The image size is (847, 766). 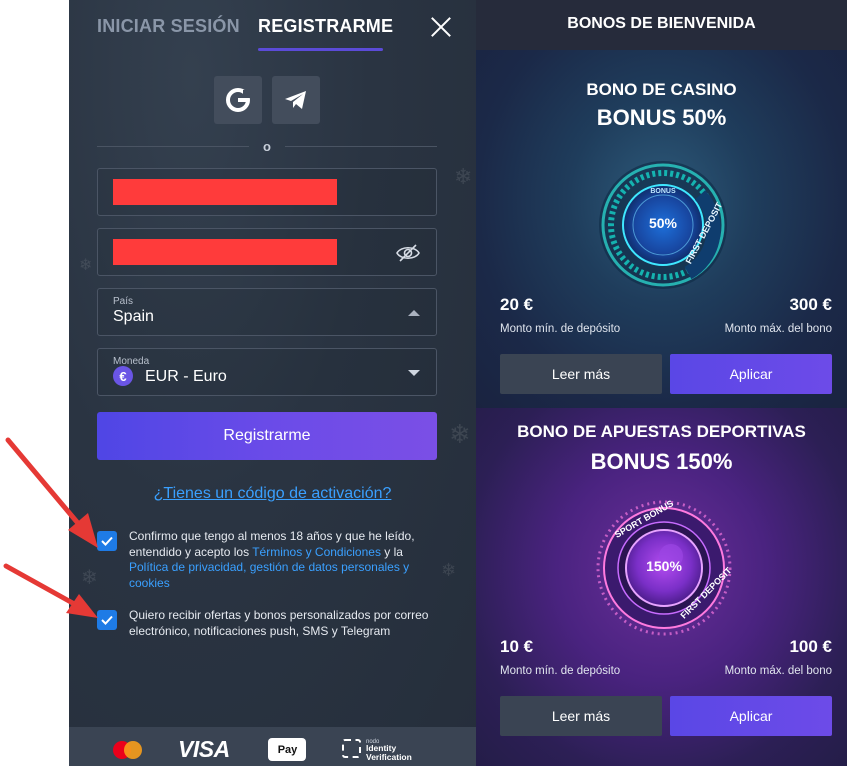 I want to click on currency-select: Moneda € EUR - Euro, so click(x=267, y=372).